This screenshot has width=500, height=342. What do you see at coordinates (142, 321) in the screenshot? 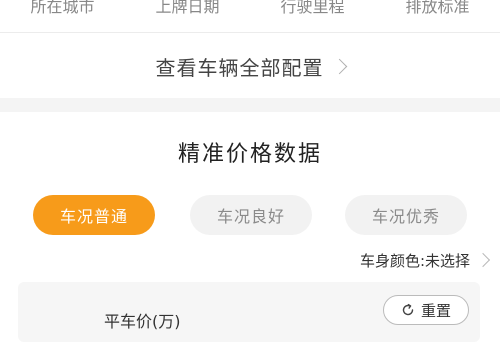
I see `price-label: 平车价(万)` at bounding box center [142, 321].